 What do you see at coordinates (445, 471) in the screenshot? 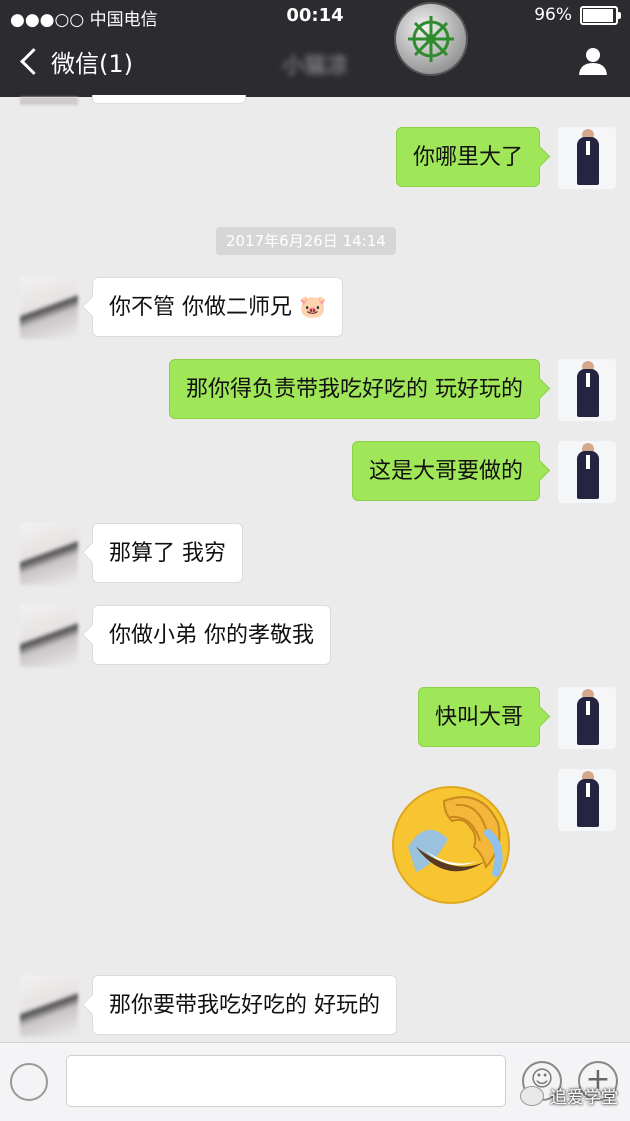
I see `message-bubble-sent: 这是大哥要做的` at bounding box center [445, 471].